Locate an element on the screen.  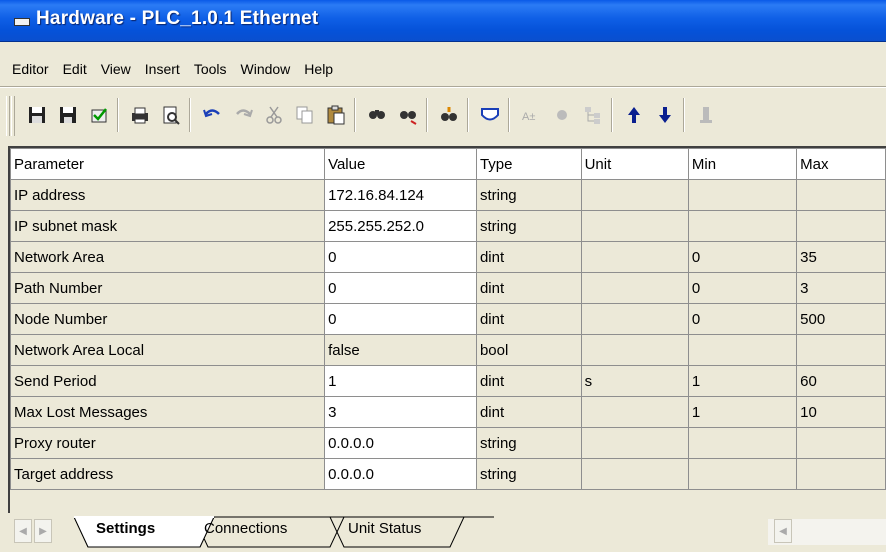
find-button is located at coordinates (377, 115).